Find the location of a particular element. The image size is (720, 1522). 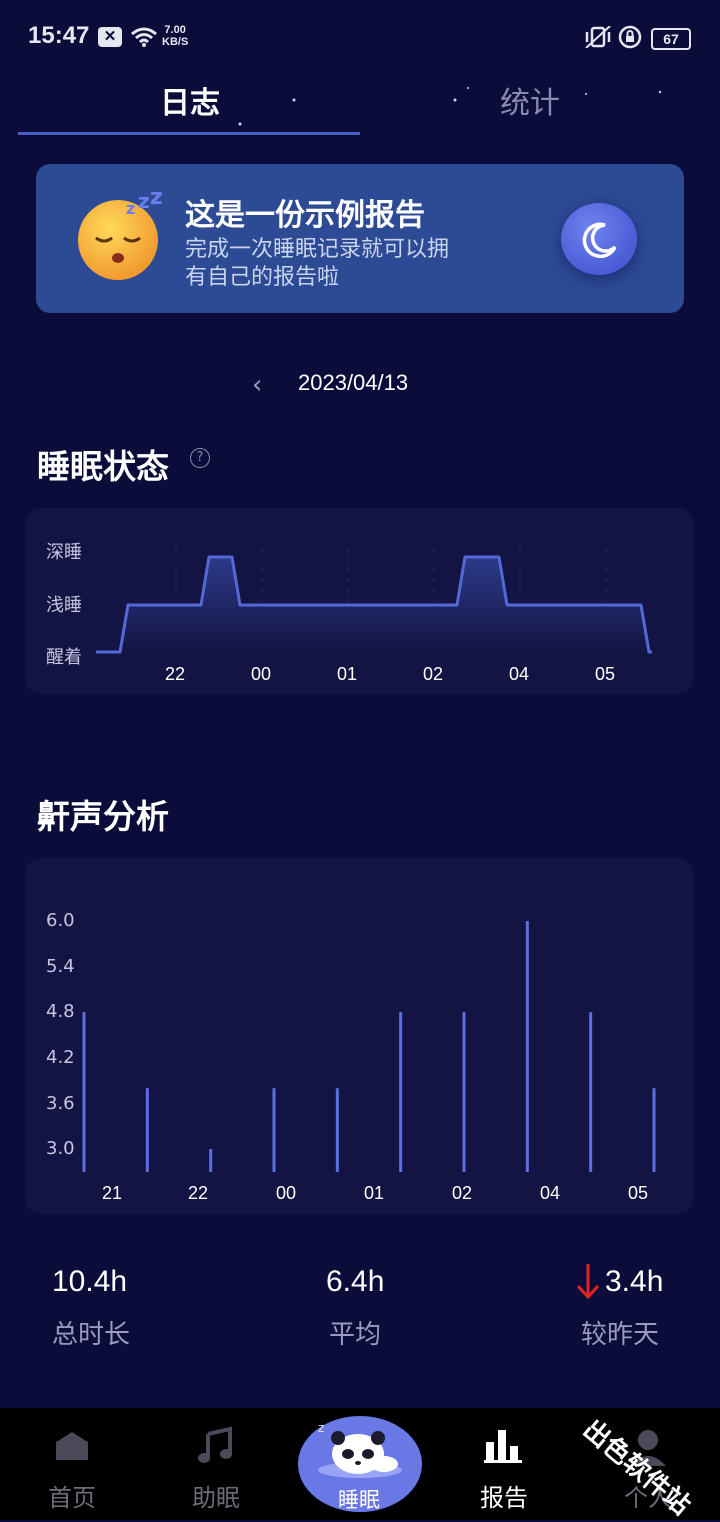

snore-x-tick: 01 is located at coordinates (374, 1193).